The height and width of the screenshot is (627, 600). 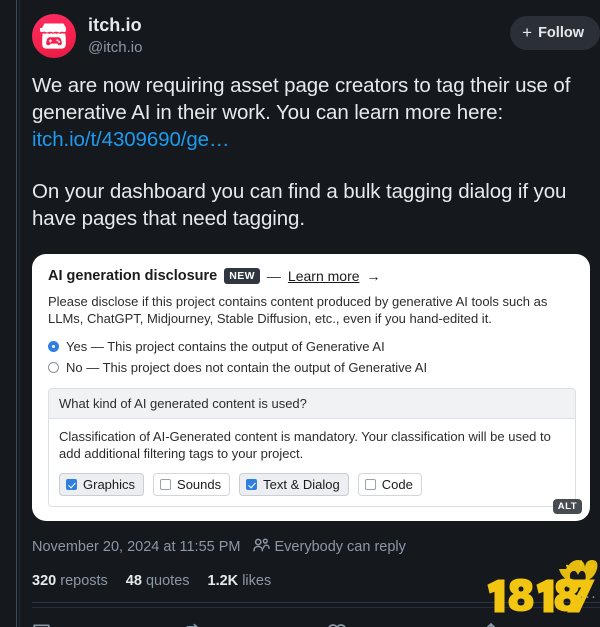 I want to click on checkbox-graphics: Graphics, so click(x=102, y=484).